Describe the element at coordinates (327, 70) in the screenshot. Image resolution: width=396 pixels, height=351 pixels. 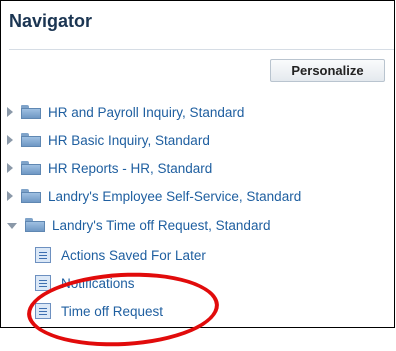
I see `personalize-button: Personalize` at that location.